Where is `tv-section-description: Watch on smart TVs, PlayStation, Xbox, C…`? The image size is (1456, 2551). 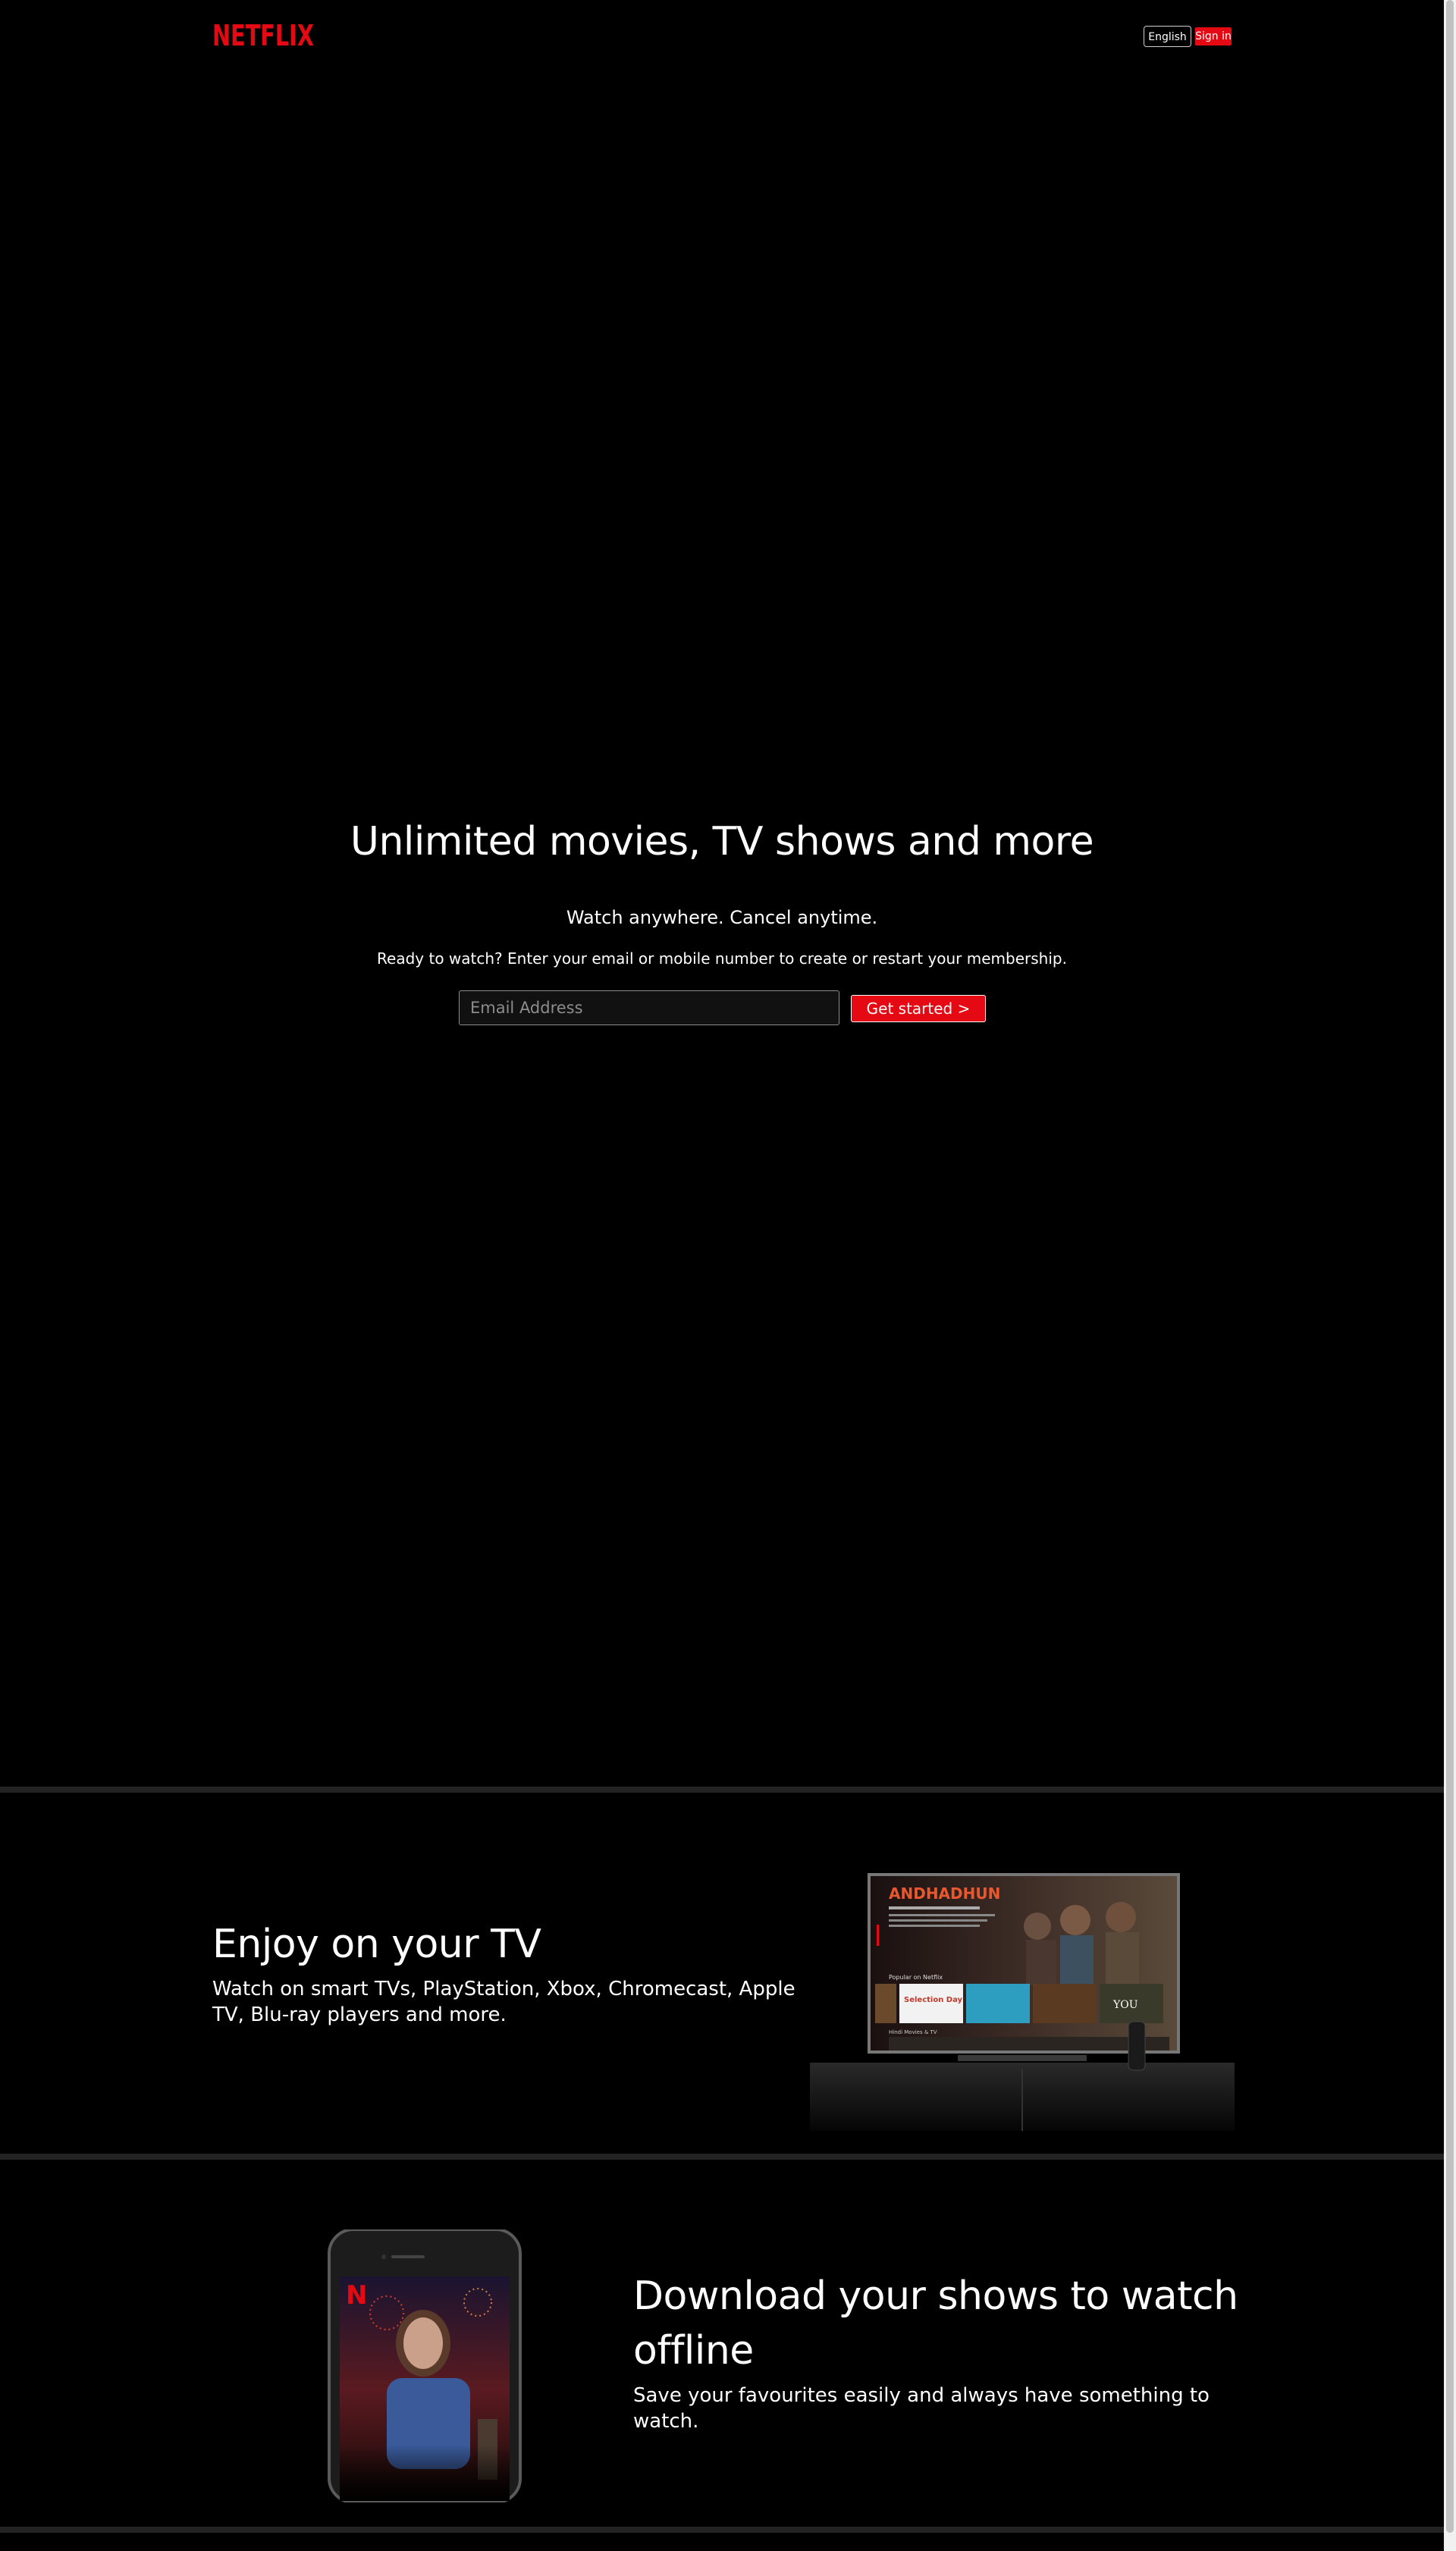
tv-section-description: Watch on smart TVs, PlayStation, Xbox, C… is located at coordinates (503, 2002).